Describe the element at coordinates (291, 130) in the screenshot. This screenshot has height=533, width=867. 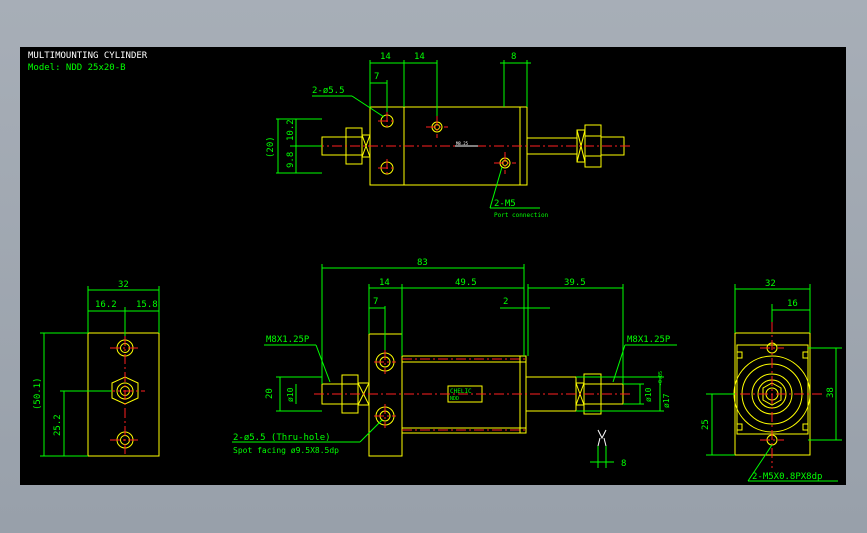
I see `top-dim-10-2: 10.2` at that location.